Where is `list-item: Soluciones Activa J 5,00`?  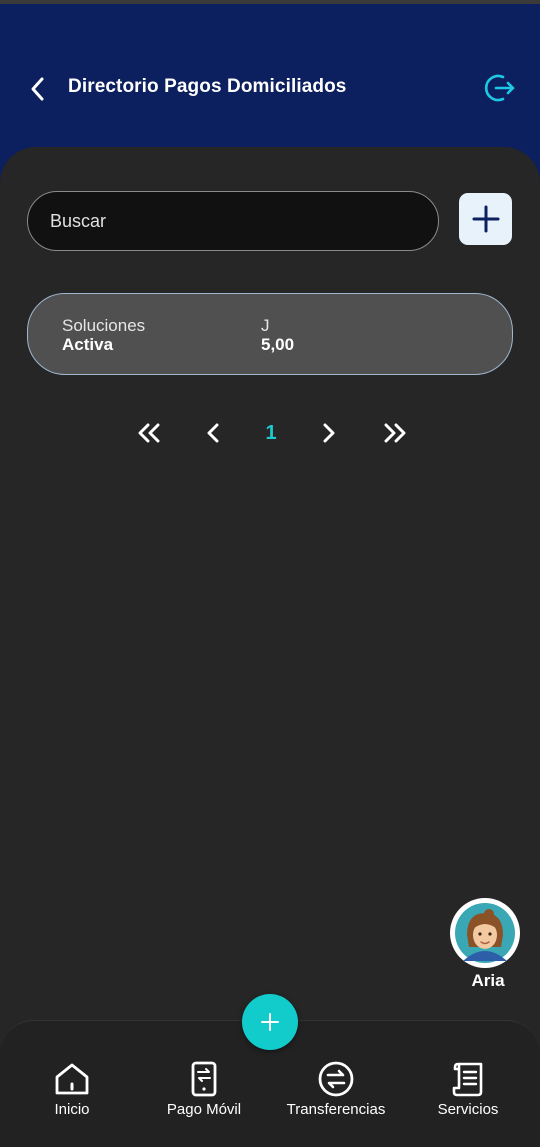 list-item: Soluciones Activa J 5,00 is located at coordinates (270, 334).